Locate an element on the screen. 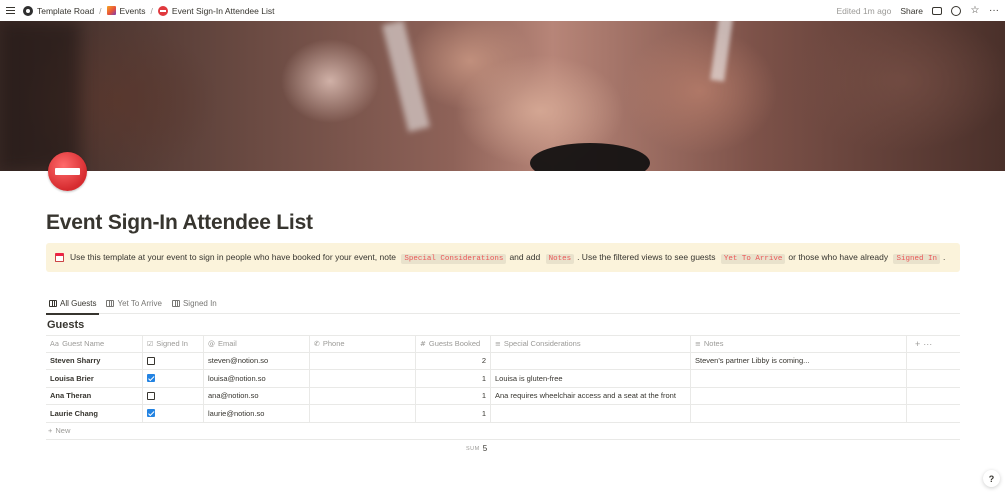 This screenshot has width=1005, height=492. comments-icon is located at coordinates (937, 11).